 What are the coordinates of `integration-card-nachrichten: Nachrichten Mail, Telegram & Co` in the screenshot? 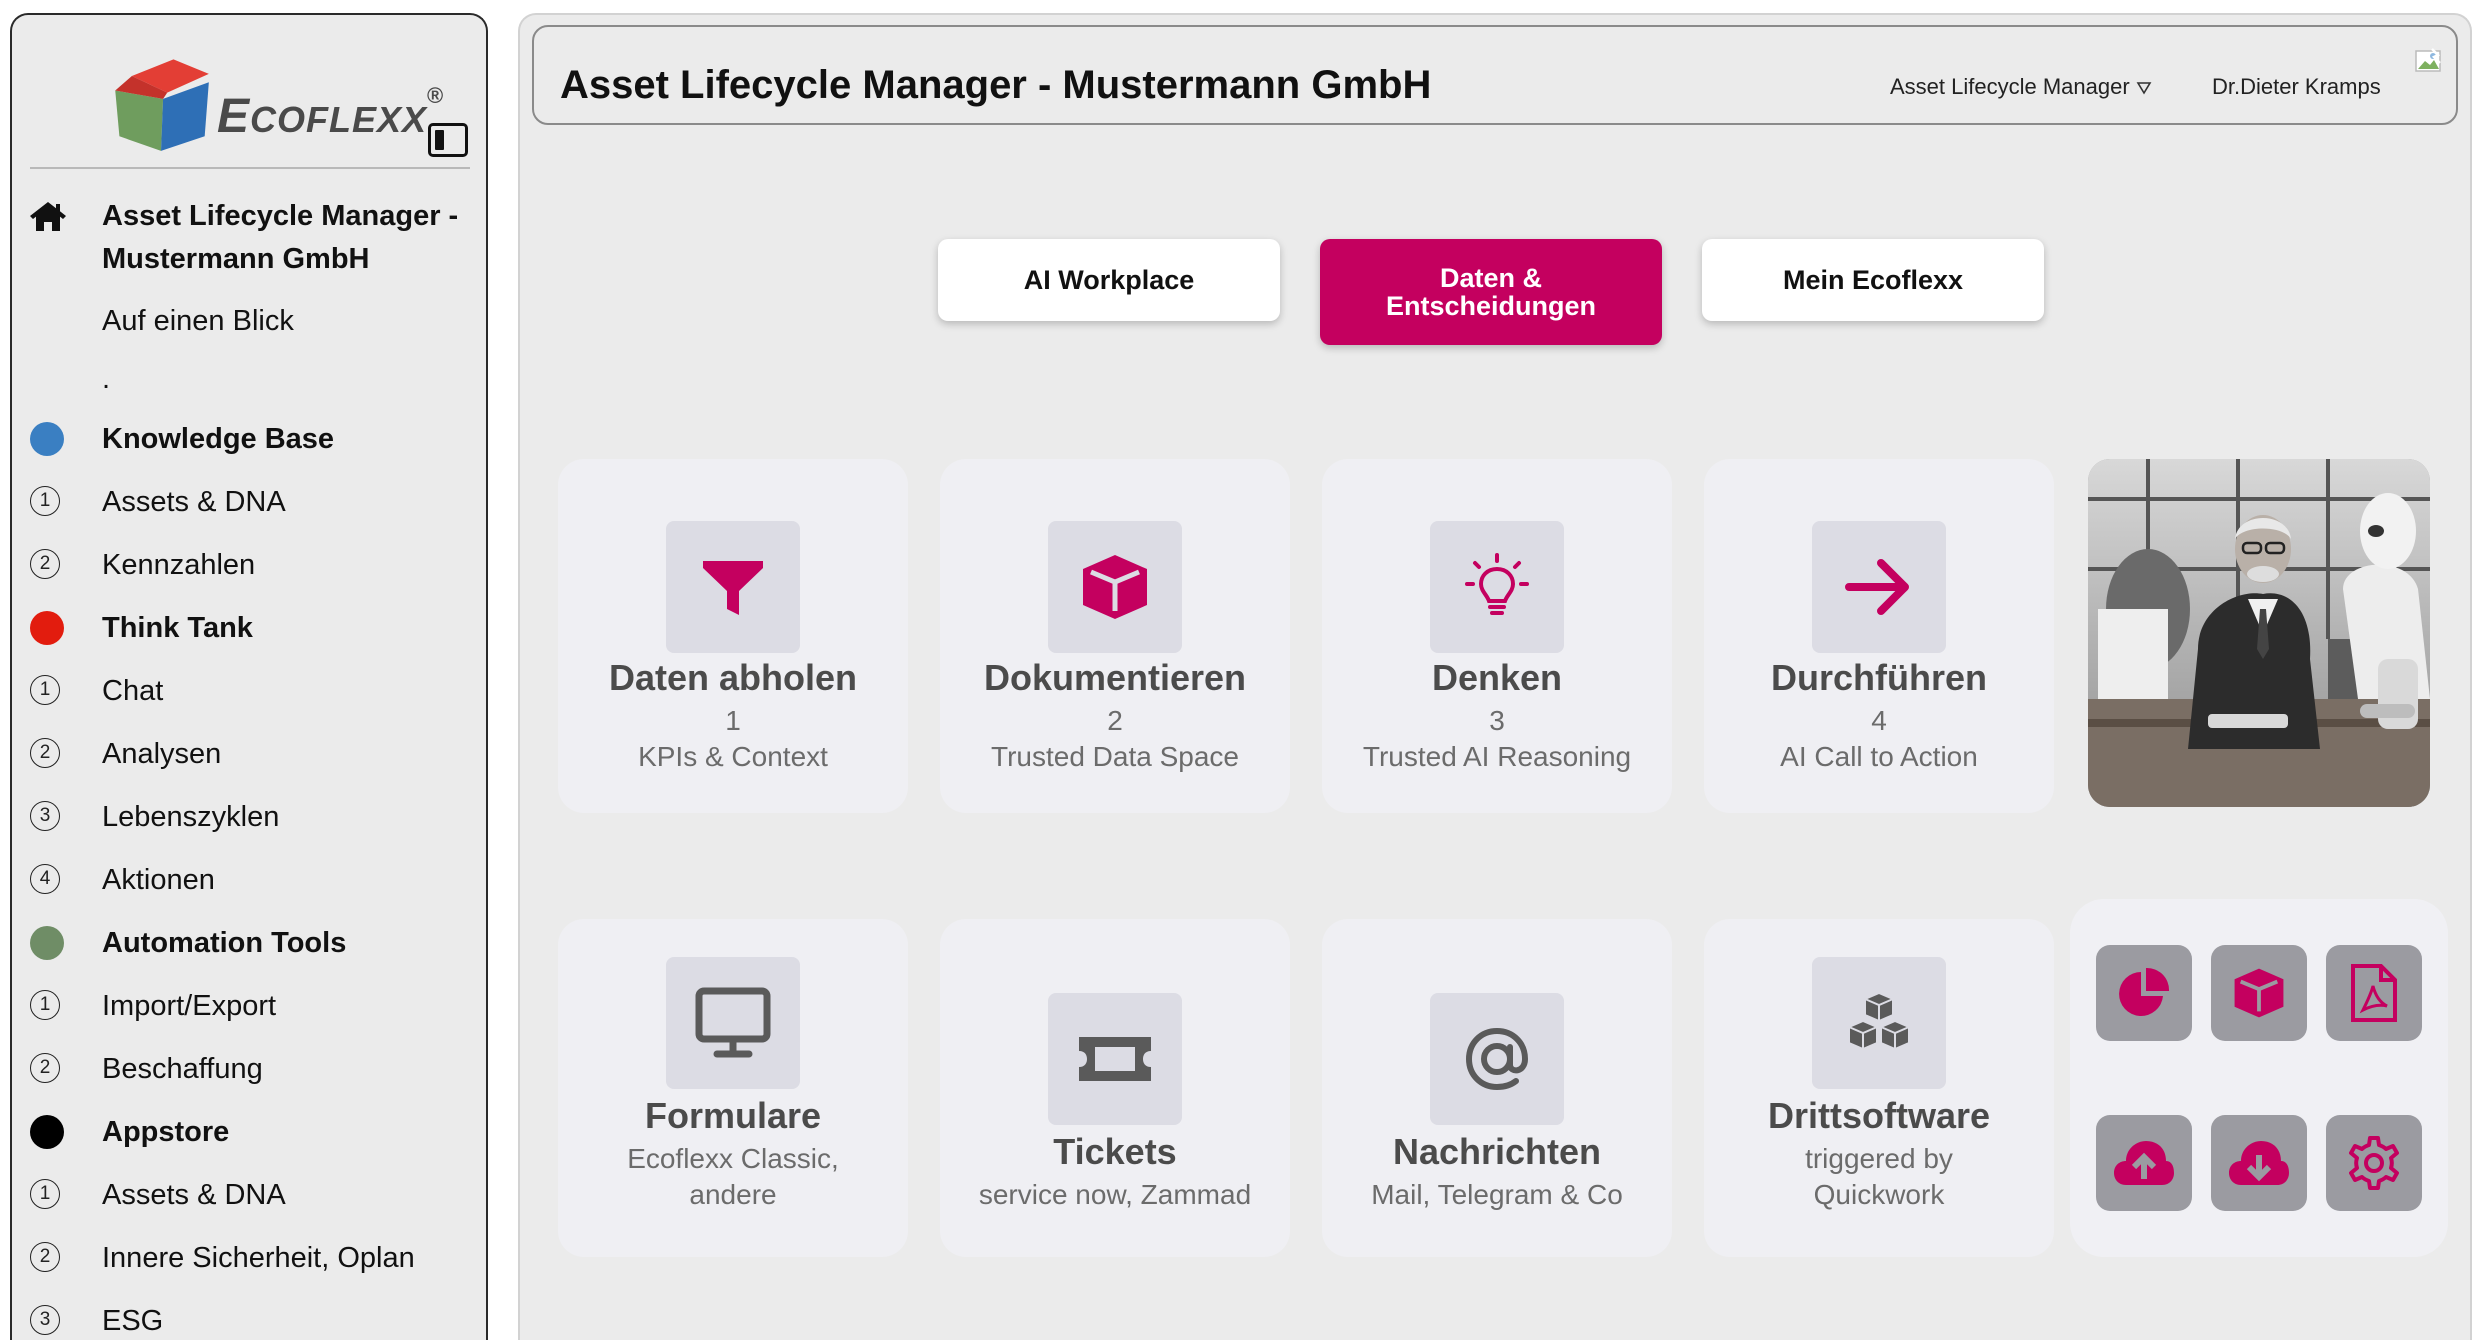 It's located at (1497, 1088).